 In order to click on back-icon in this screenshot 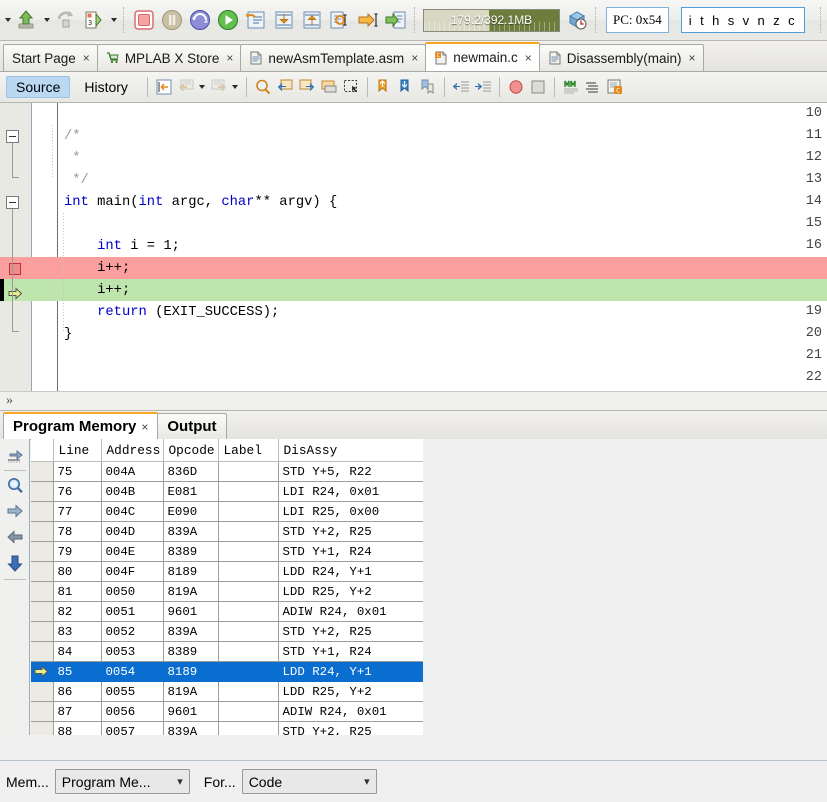, I will do `click(186, 87)`.